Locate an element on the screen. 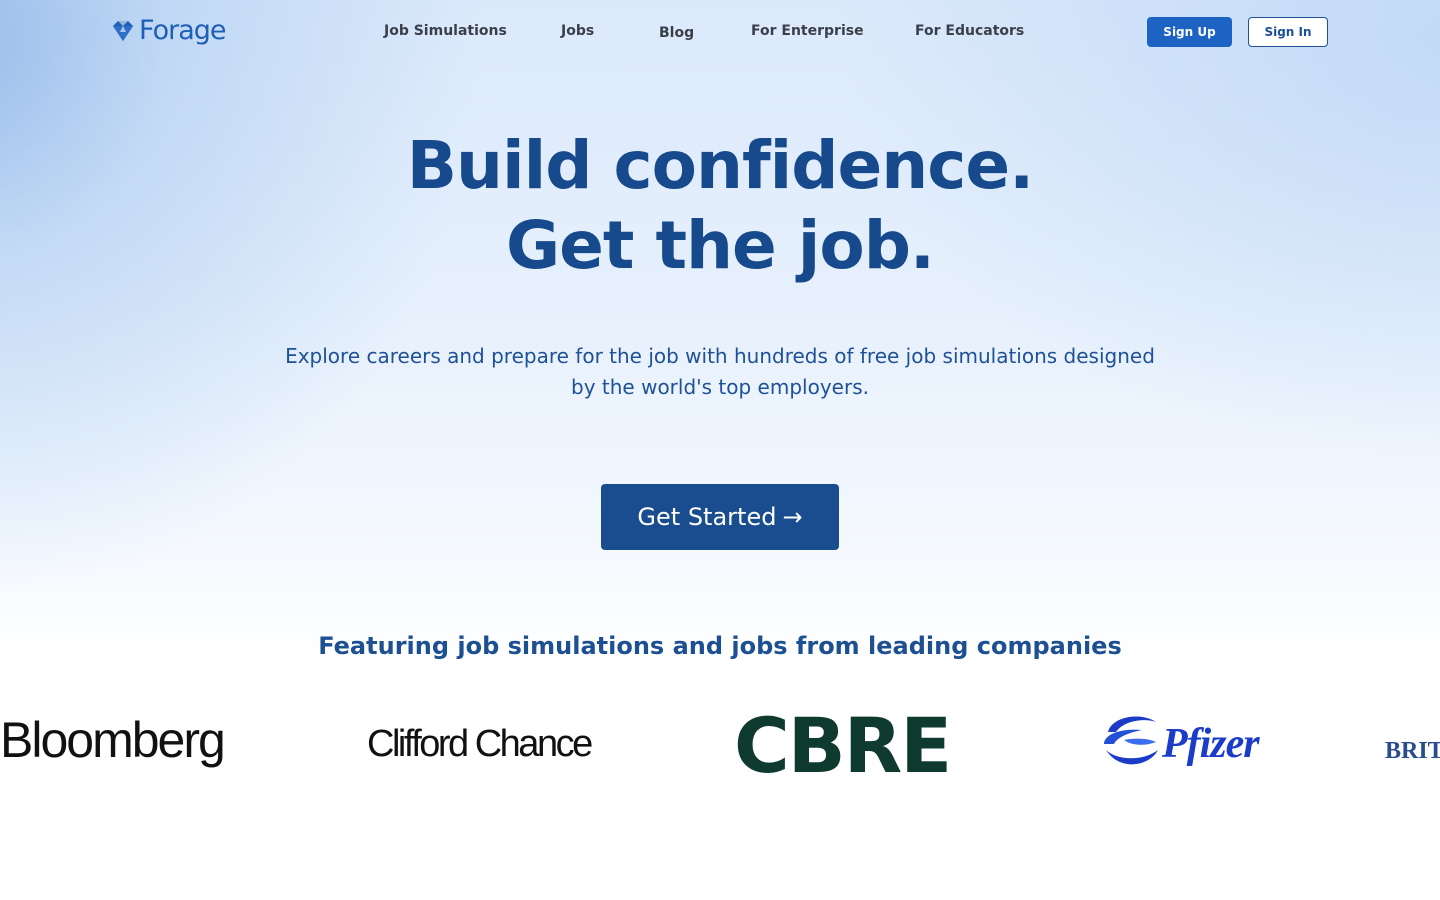  get-started-label: Get Started is located at coordinates (707, 517).